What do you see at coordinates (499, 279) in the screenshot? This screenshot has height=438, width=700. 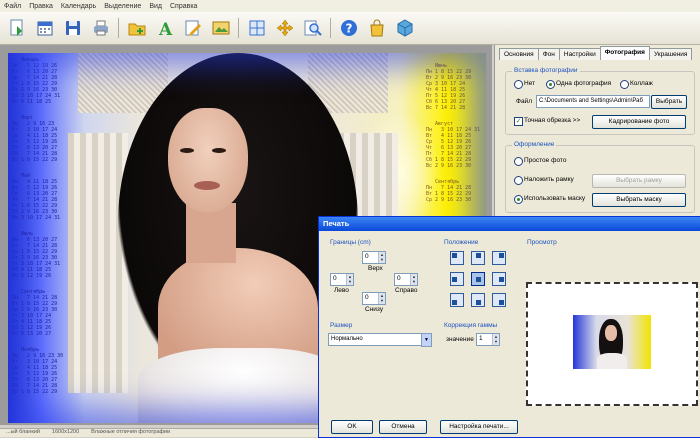 I see `position-middle-right` at bounding box center [499, 279].